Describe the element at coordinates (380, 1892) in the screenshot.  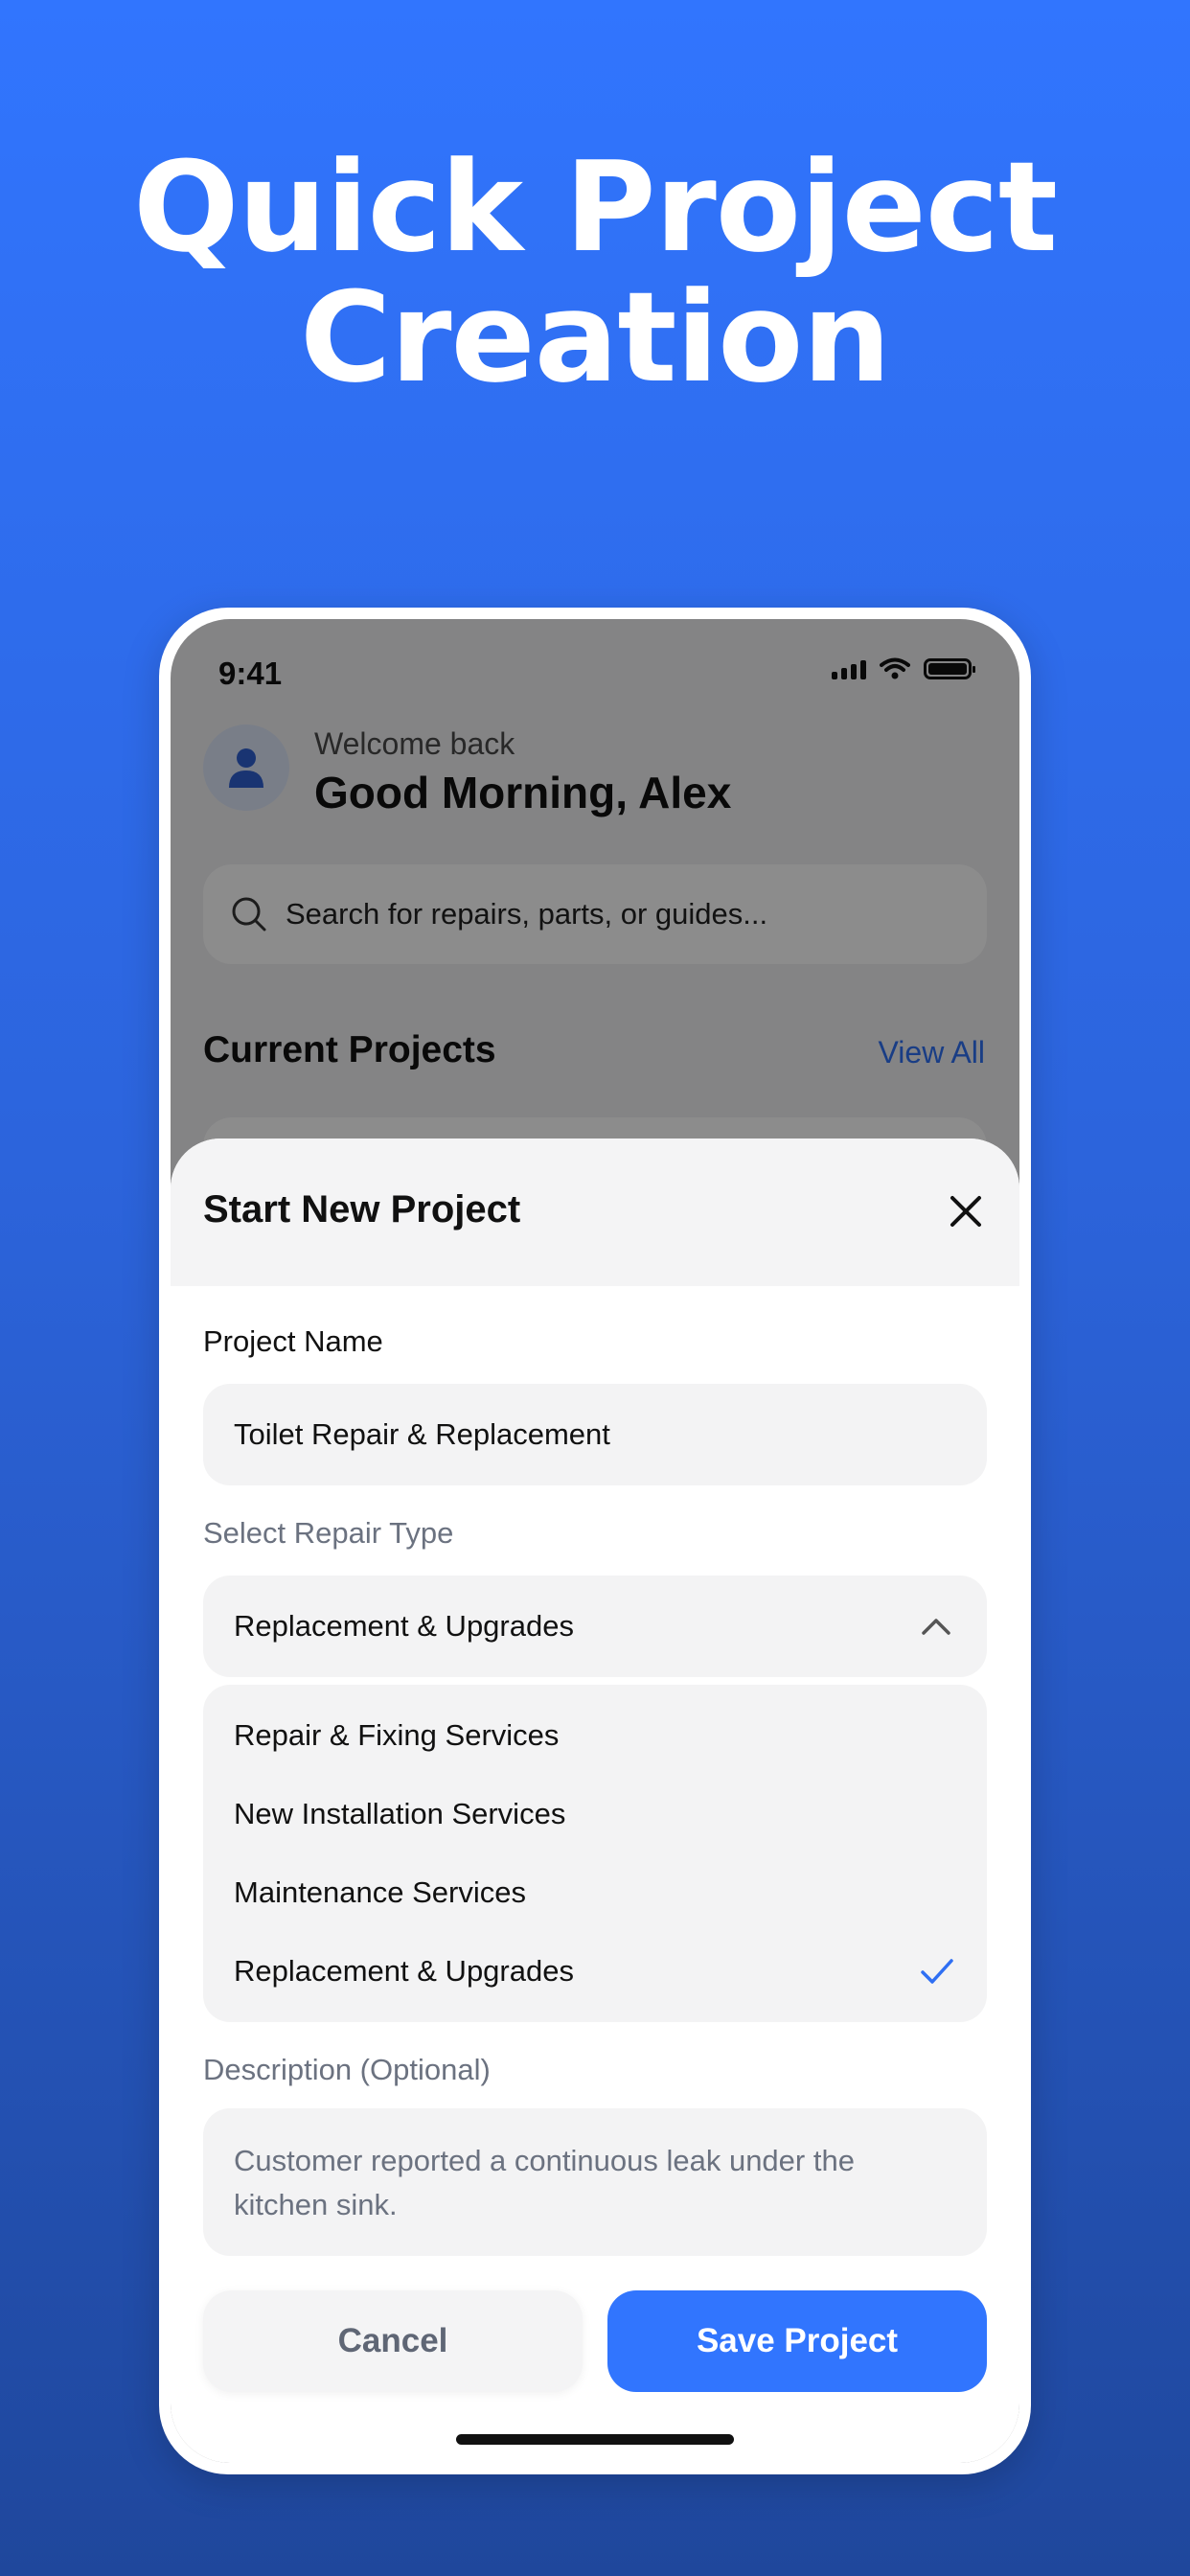
I see `option-label: Maintenance Services` at that location.